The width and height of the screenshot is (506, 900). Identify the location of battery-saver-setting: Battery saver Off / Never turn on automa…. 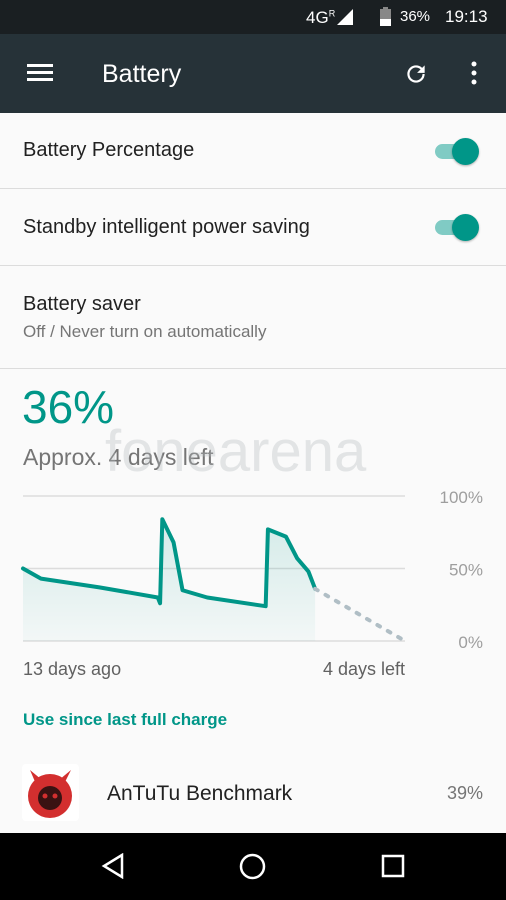
(253, 317).